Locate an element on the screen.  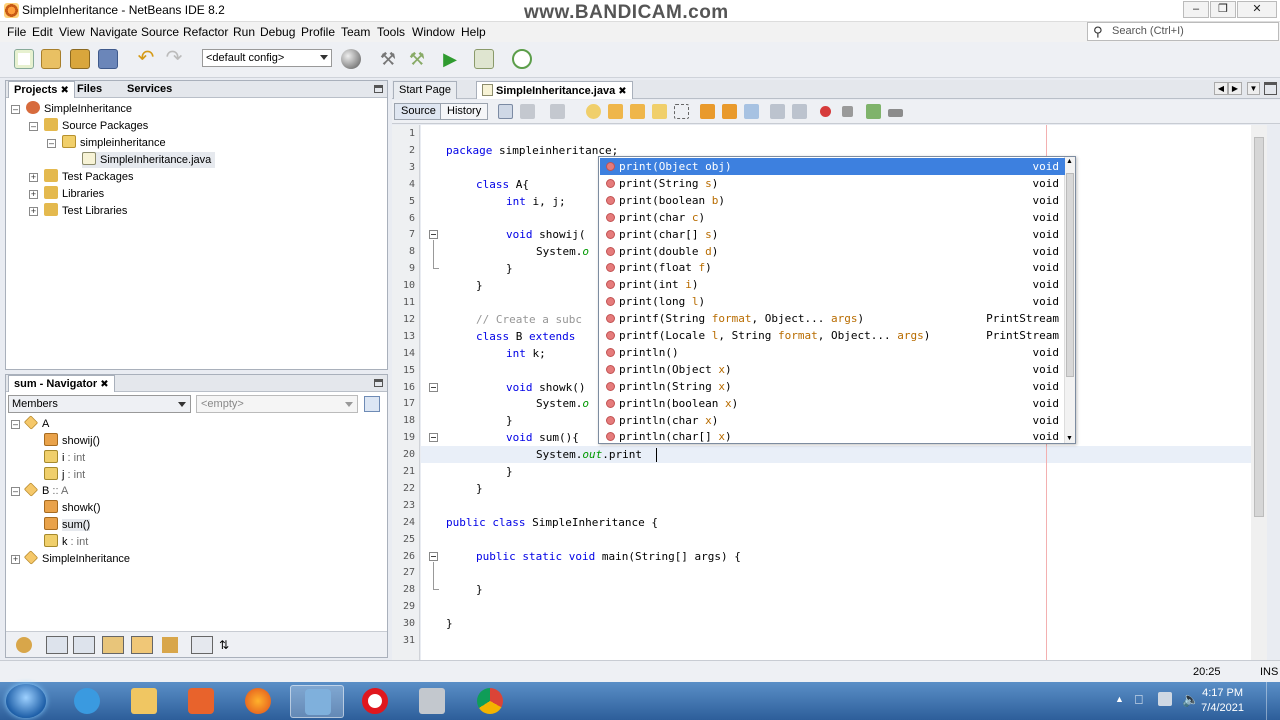
new-file-icon is located at coordinates (24, 59).